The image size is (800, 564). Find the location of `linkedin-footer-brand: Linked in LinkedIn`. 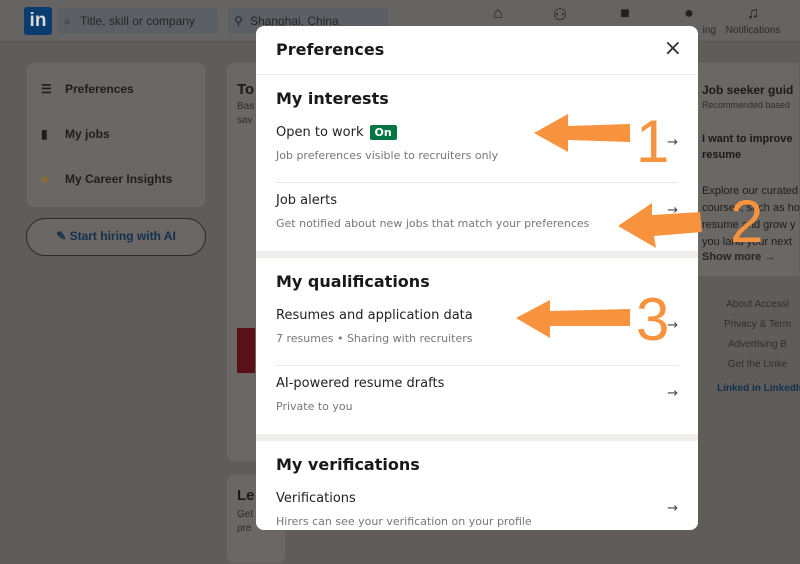

linkedin-footer-brand: Linked in LinkedIn is located at coordinates (758, 388).